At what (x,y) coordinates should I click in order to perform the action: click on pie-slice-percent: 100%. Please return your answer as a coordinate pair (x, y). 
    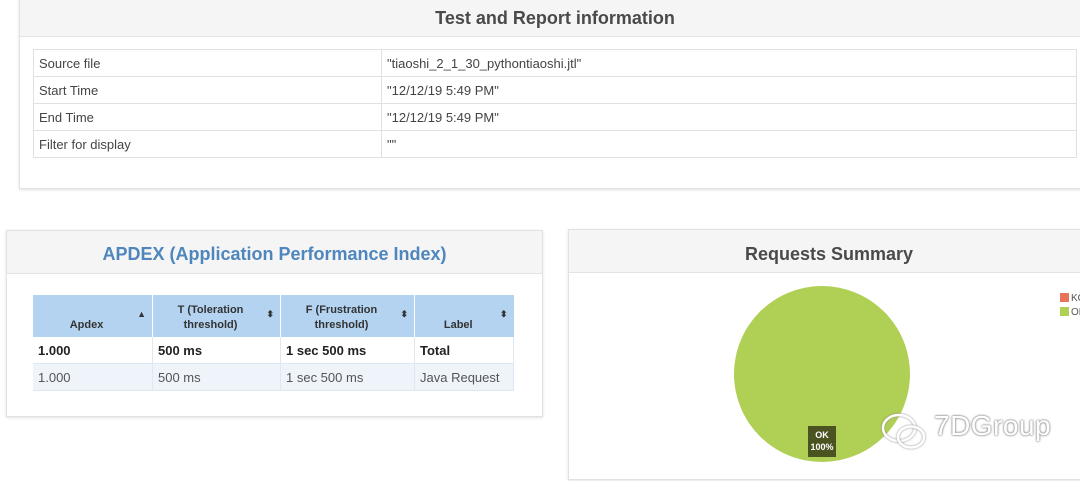
    Looking at the image, I should click on (822, 447).